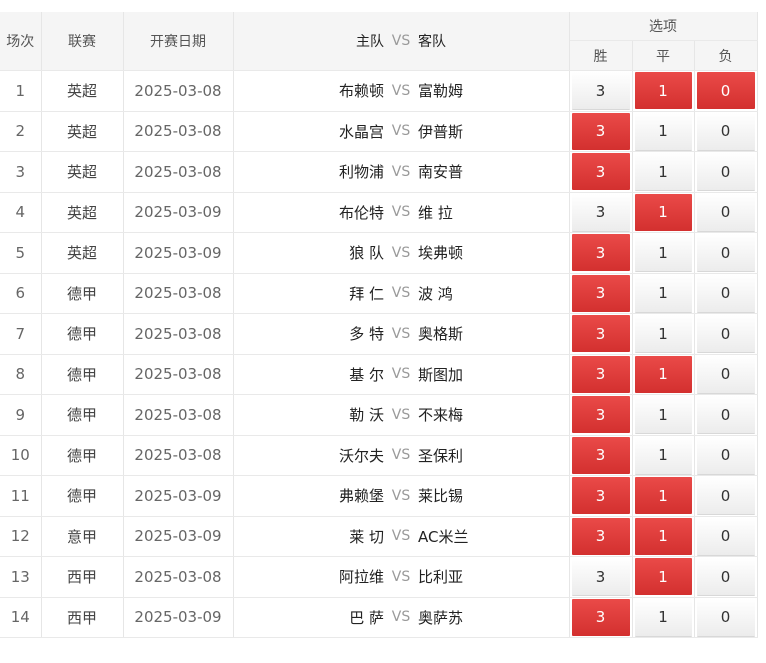 This screenshot has width=766, height=663. What do you see at coordinates (401, 536) in the screenshot?
I see `match-teams: 莱 切 VS AC米兰` at bounding box center [401, 536].